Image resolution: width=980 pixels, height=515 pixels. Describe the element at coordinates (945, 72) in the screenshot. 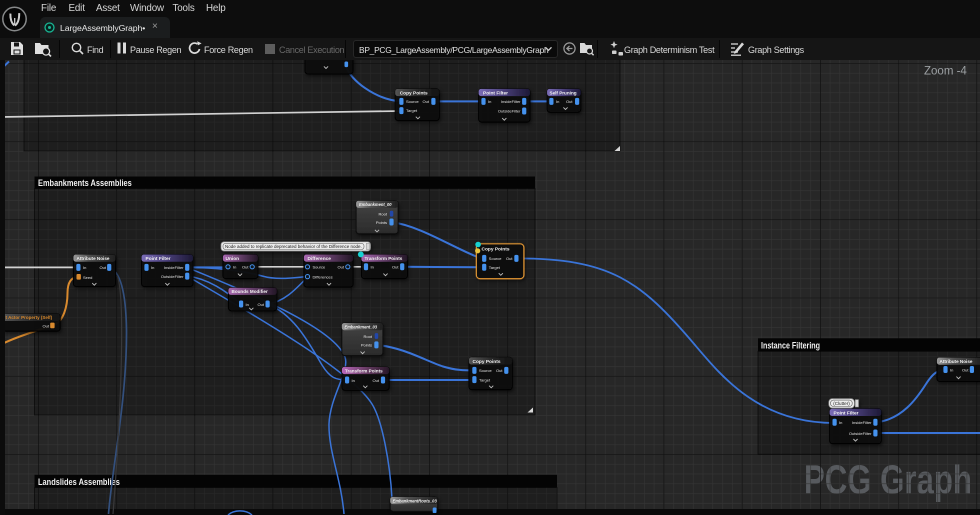

I see `svg-text: Zoom -4` at that location.